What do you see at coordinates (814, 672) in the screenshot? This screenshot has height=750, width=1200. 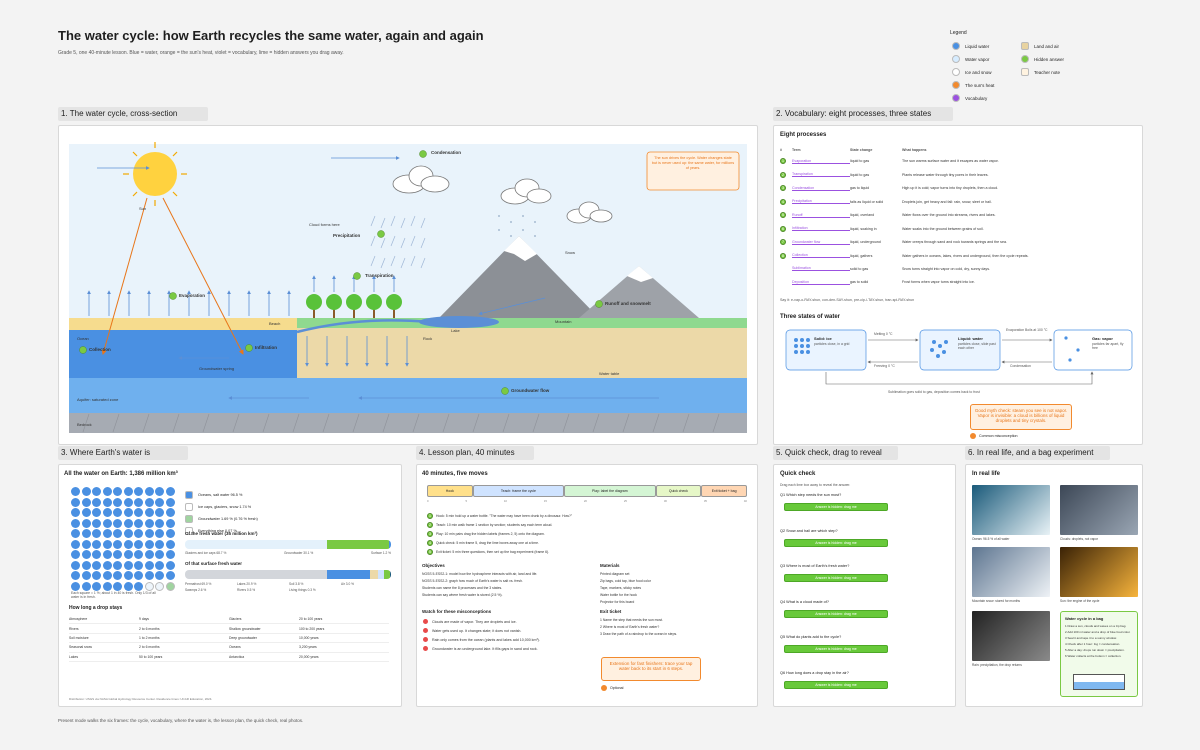 I see `quiz-question: Q6 How long does a drop stay in the air?` at bounding box center [814, 672].